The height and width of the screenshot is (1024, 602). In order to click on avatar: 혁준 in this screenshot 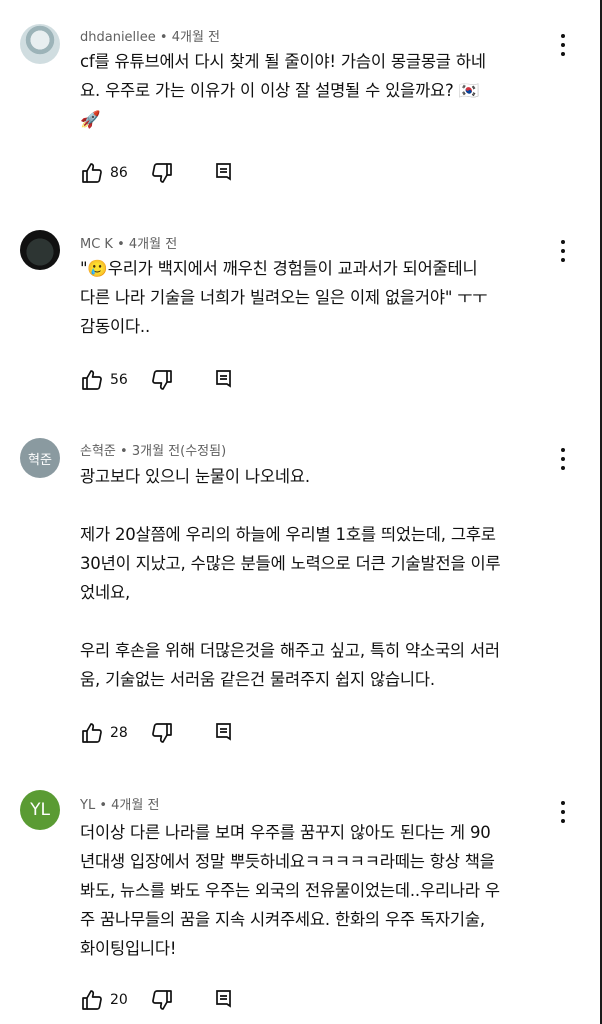, I will do `click(40, 458)`.